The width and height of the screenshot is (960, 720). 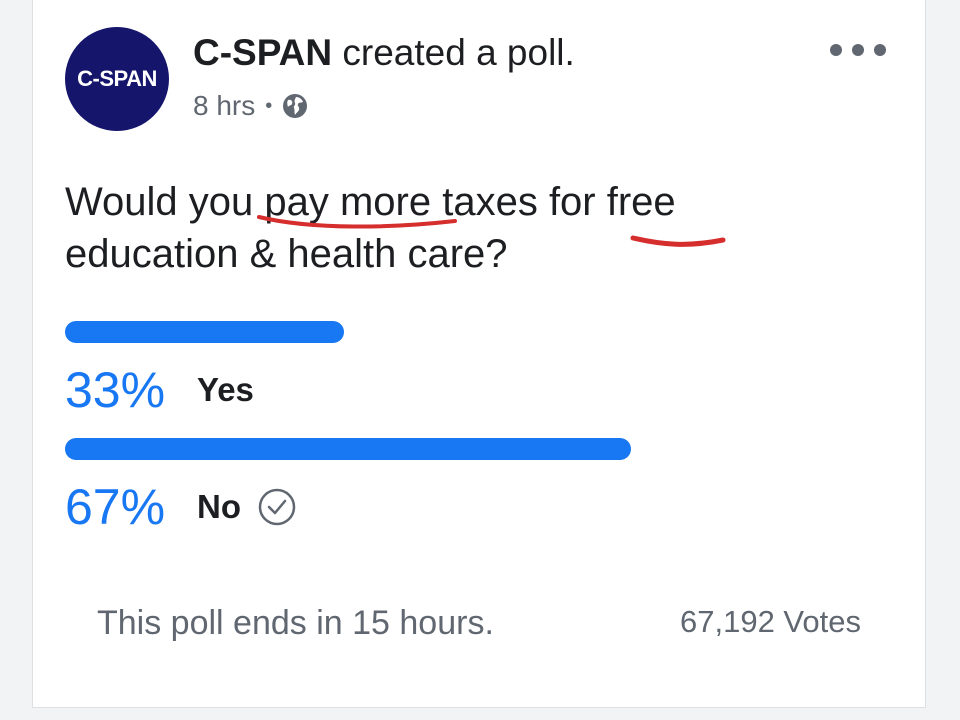 What do you see at coordinates (225, 389) in the screenshot?
I see `poll-option-label-yes: Yes` at bounding box center [225, 389].